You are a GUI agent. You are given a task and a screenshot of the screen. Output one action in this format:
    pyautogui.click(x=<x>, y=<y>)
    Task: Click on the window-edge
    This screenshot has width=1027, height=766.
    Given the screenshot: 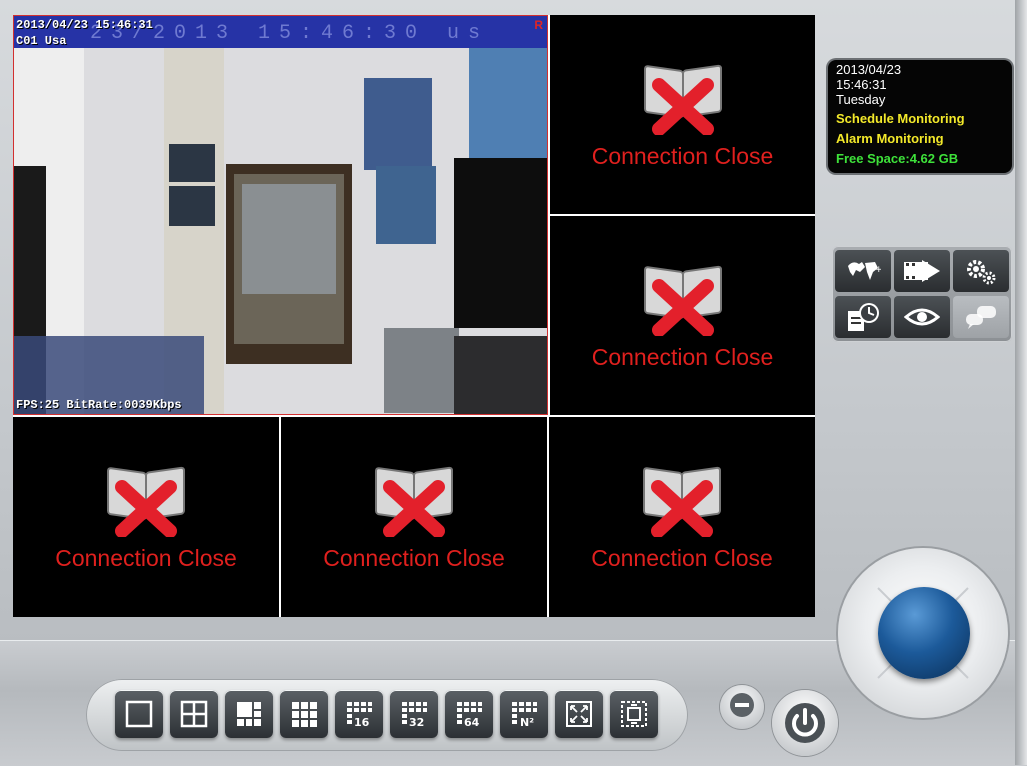 What is the action you would take?
    pyautogui.click(x=1021, y=382)
    